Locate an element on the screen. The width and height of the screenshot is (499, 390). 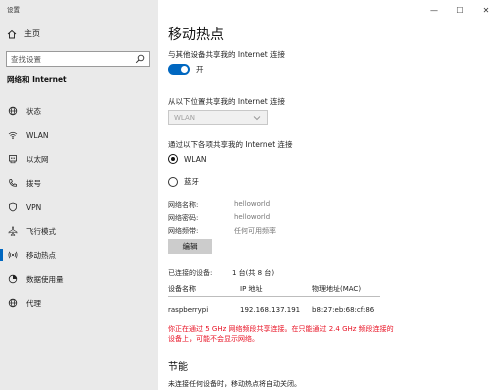
sidebar-home: 主页 is located at coordinates (23, 33).